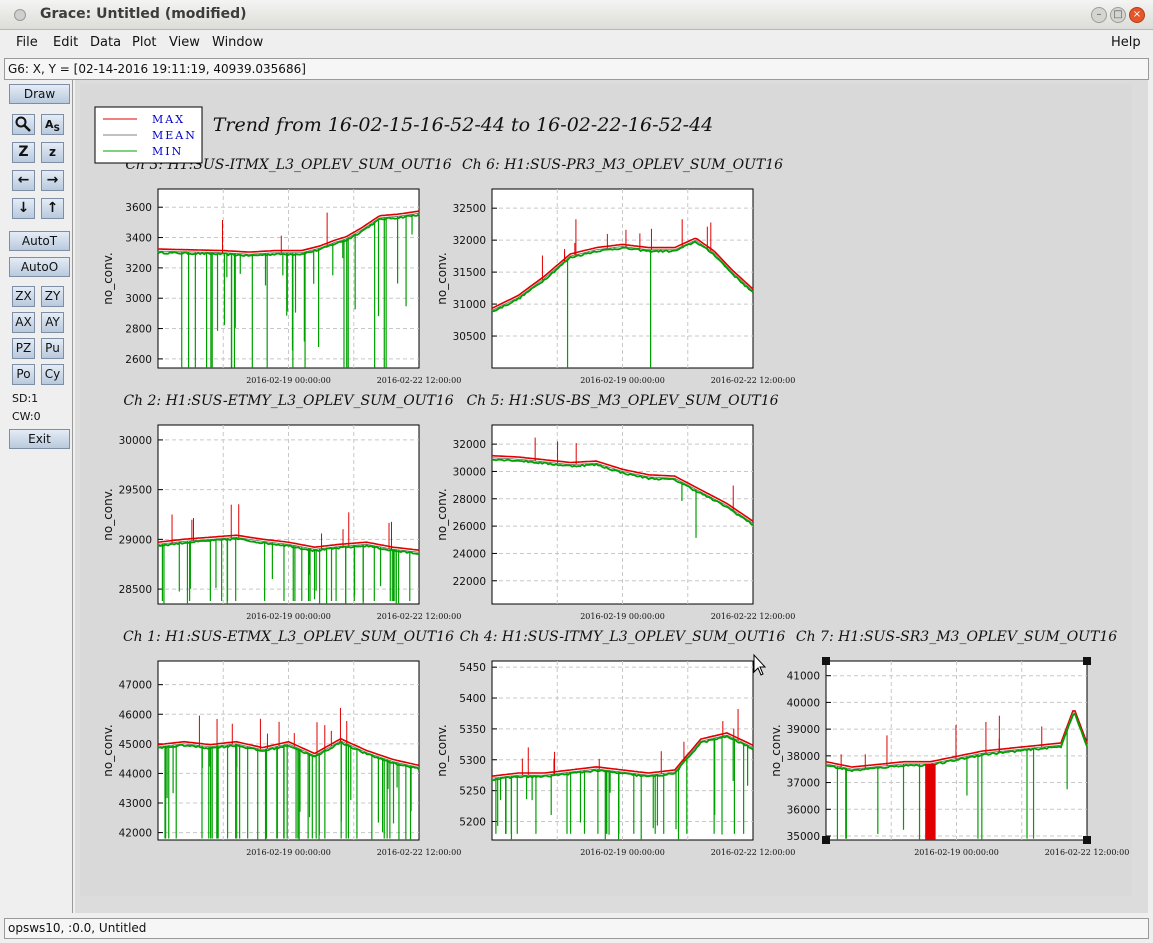  What do you see at coordinates (138, 360) in the screenshot?
I see `y-tick-label: 2600` at bounding box center [138, 360].